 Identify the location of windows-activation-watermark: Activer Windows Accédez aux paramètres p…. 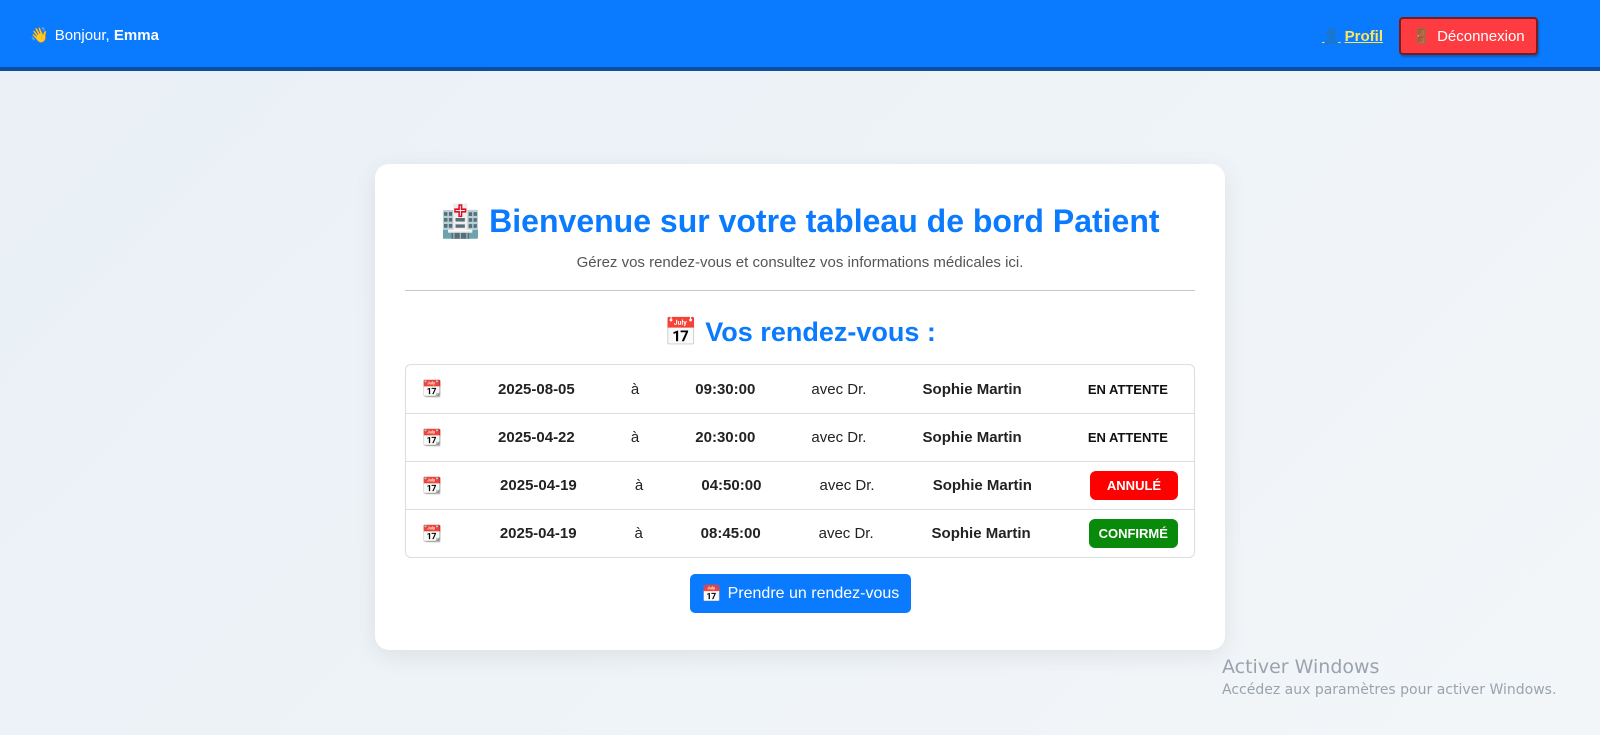
(1389, 677).